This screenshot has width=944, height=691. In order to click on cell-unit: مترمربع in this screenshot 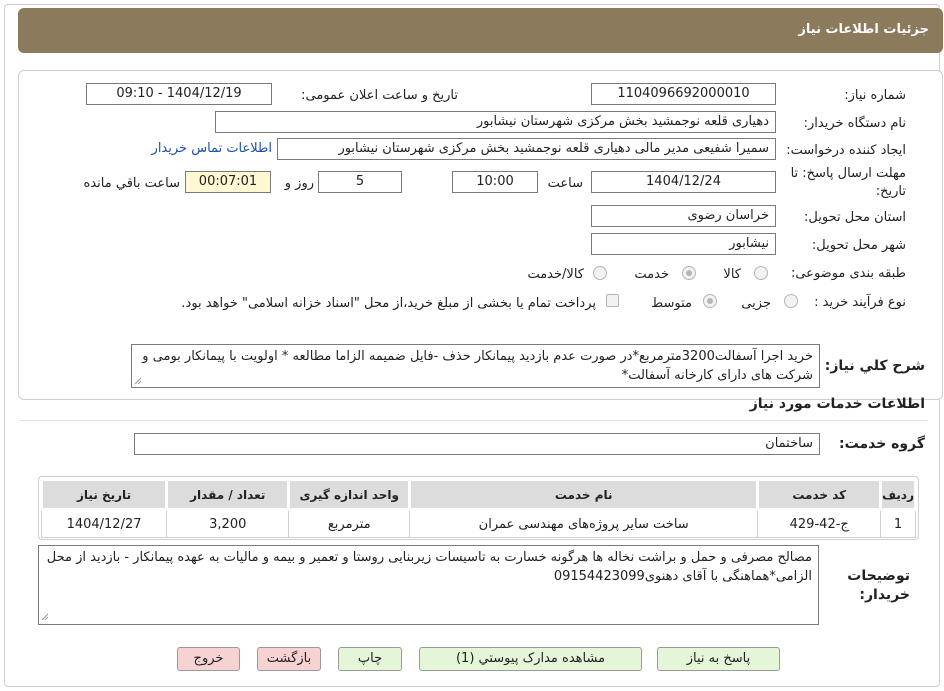, I will do `click(349, 523)`.